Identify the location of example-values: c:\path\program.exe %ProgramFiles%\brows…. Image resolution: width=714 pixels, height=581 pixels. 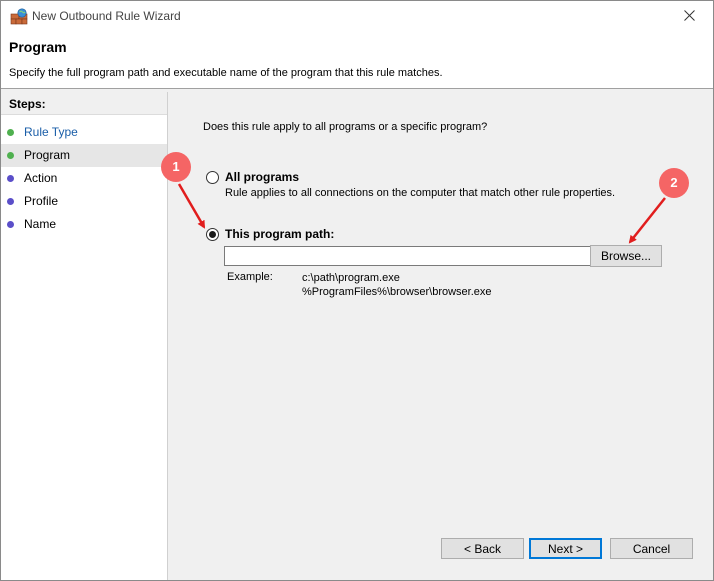
(397, 285).